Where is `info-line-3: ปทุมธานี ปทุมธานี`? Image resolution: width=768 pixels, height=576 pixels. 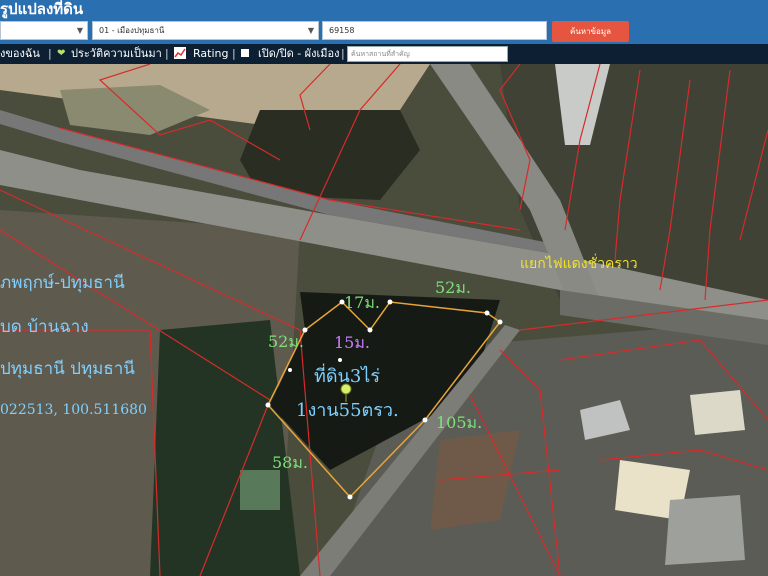 info-line-3: ปทุมธานี ปทุมธานี is located at coordinates (67, 369).